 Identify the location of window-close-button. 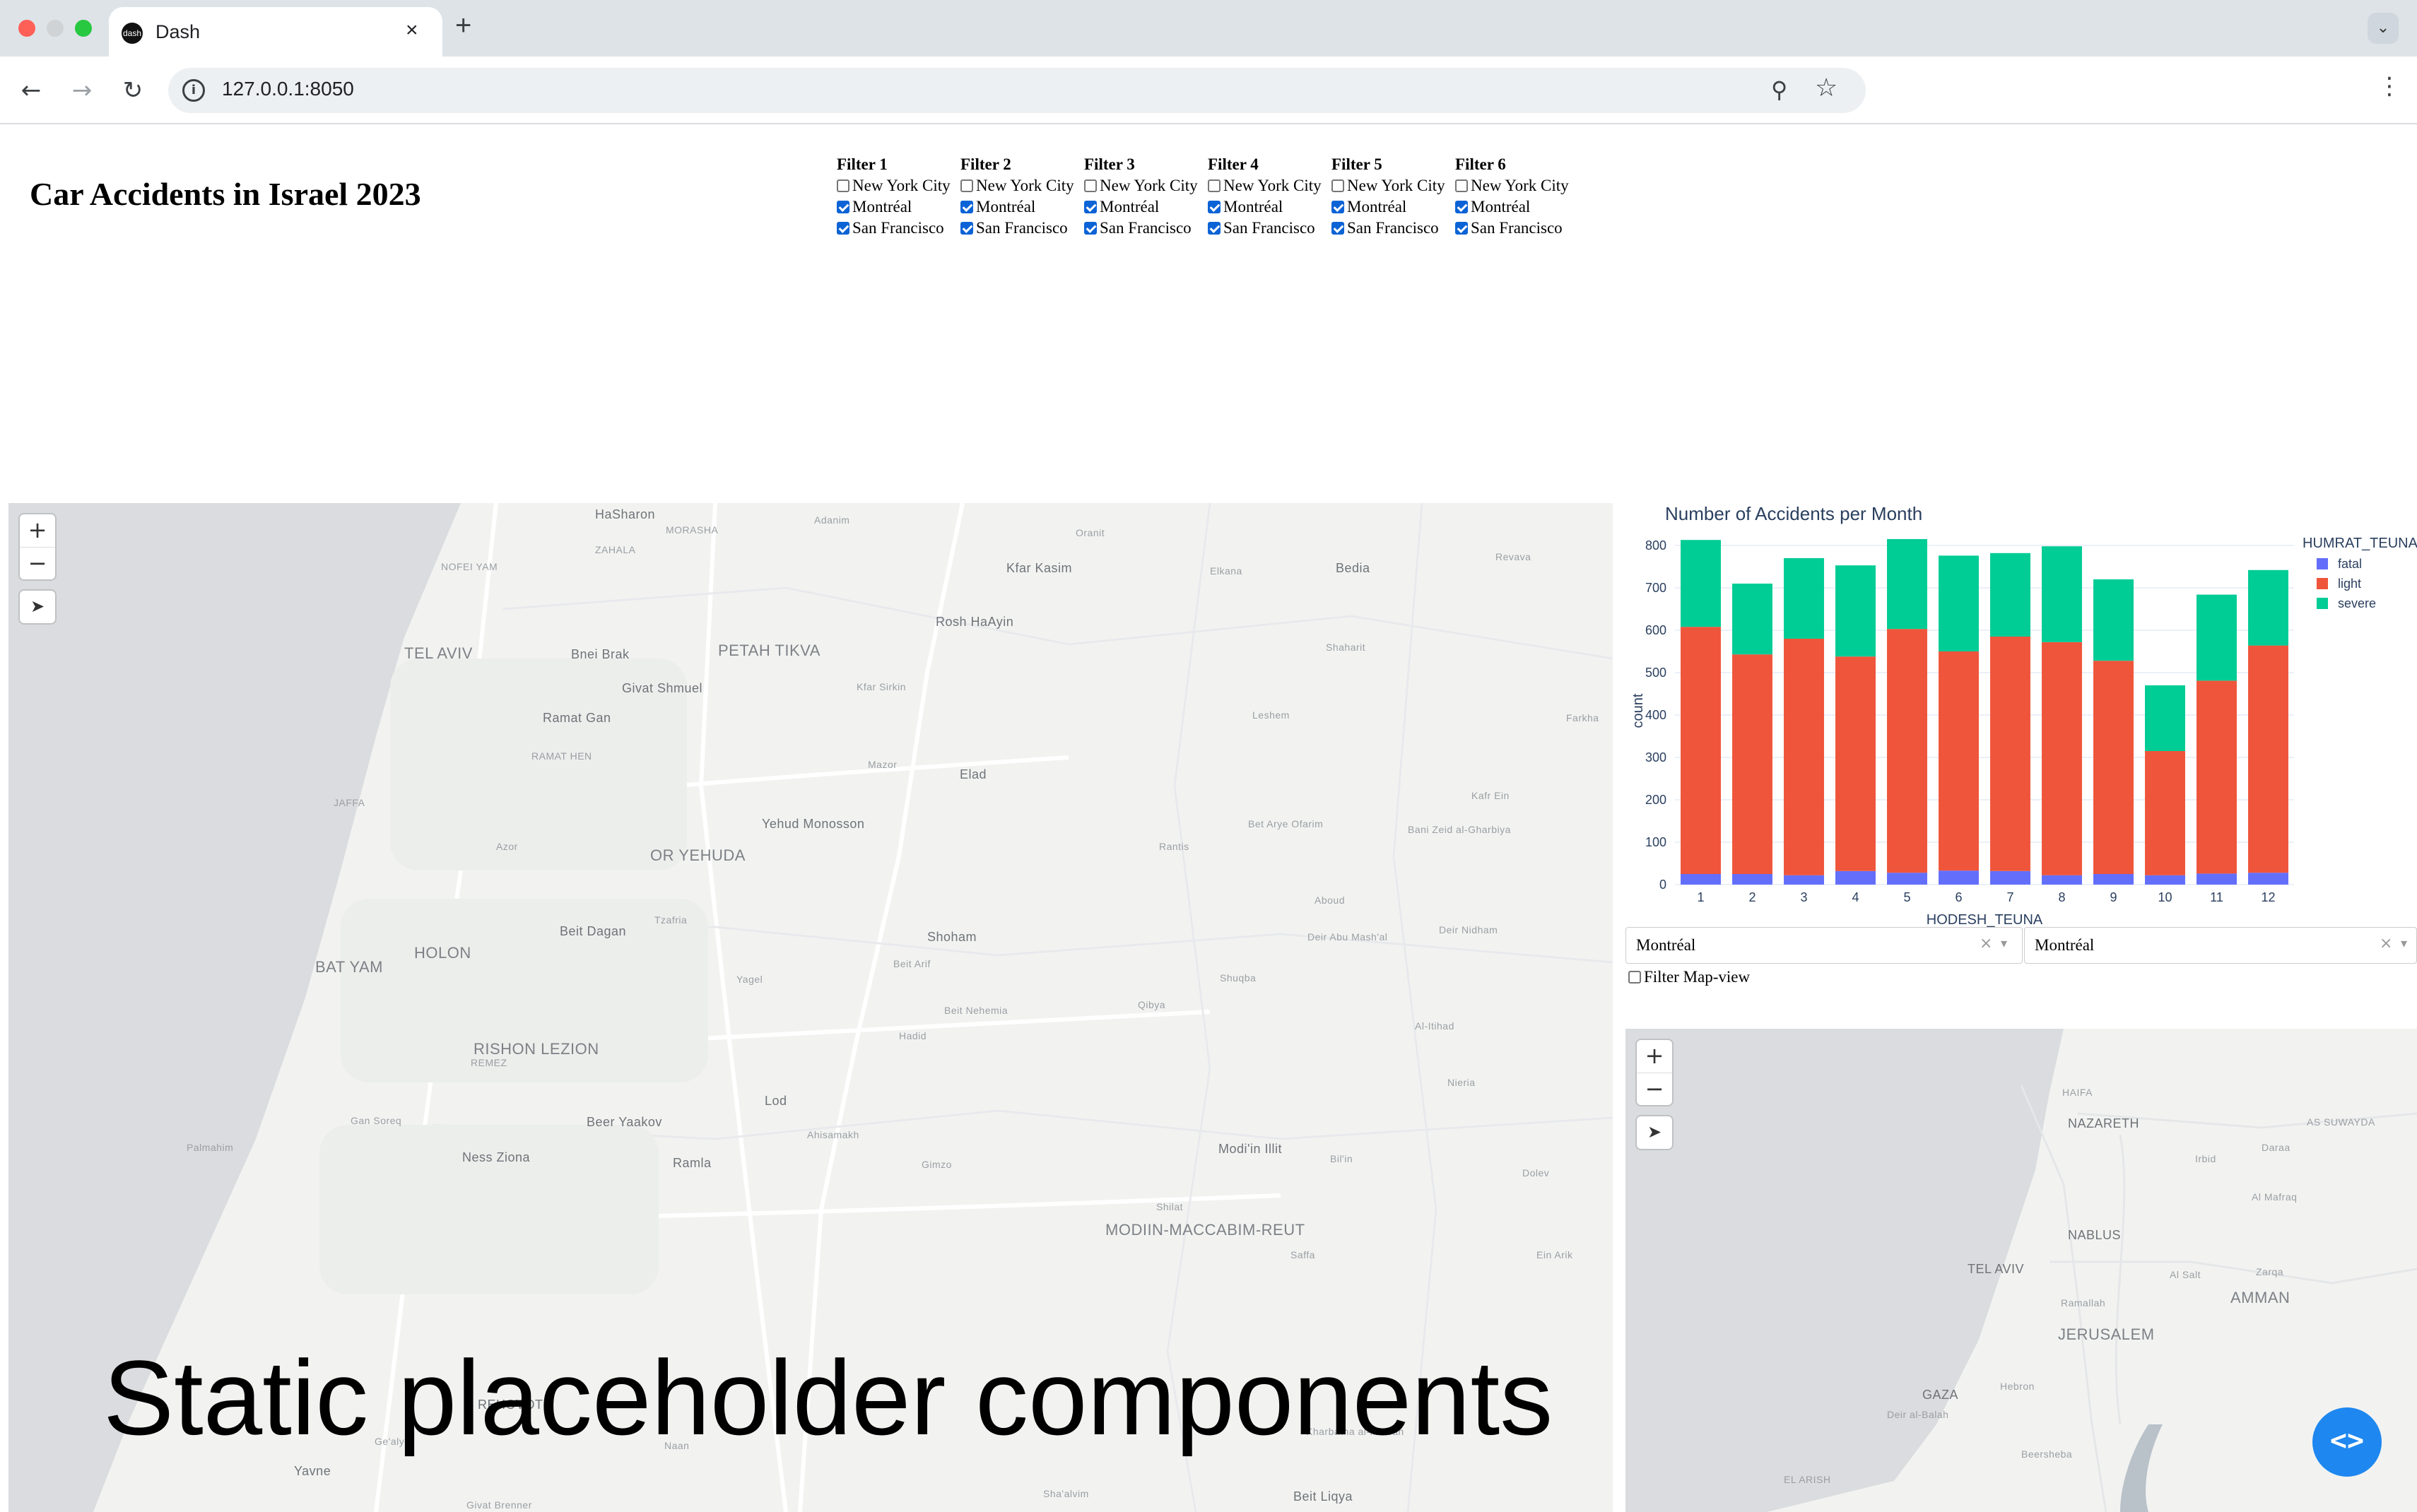
(26, 29).